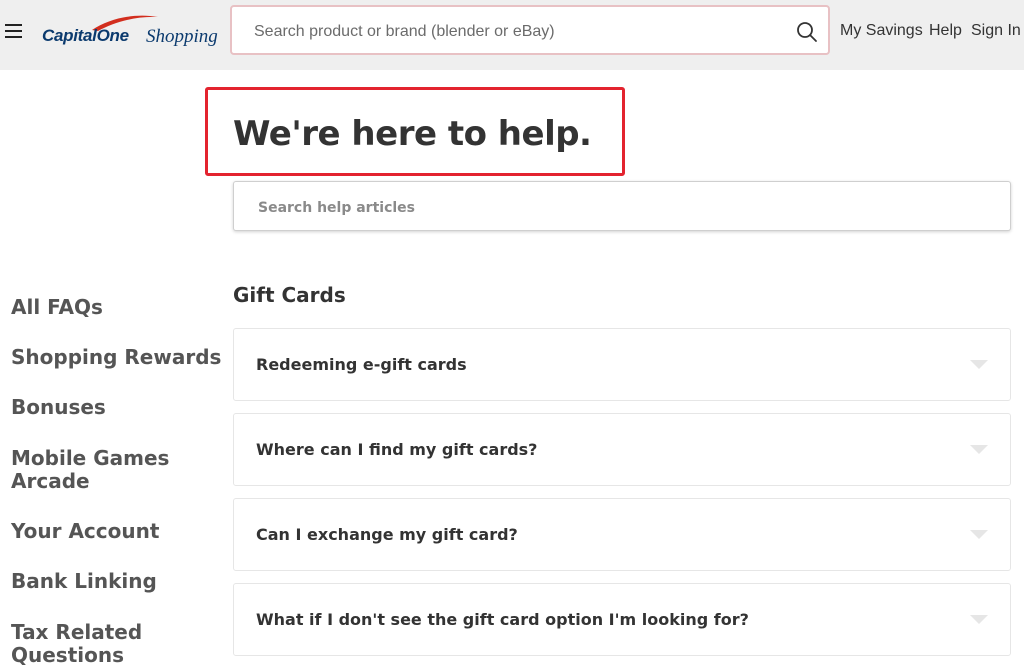 Image resolution: width=1024 pixels, height=667 pixels. I want to click on help-link: Help, so click(945, 31).